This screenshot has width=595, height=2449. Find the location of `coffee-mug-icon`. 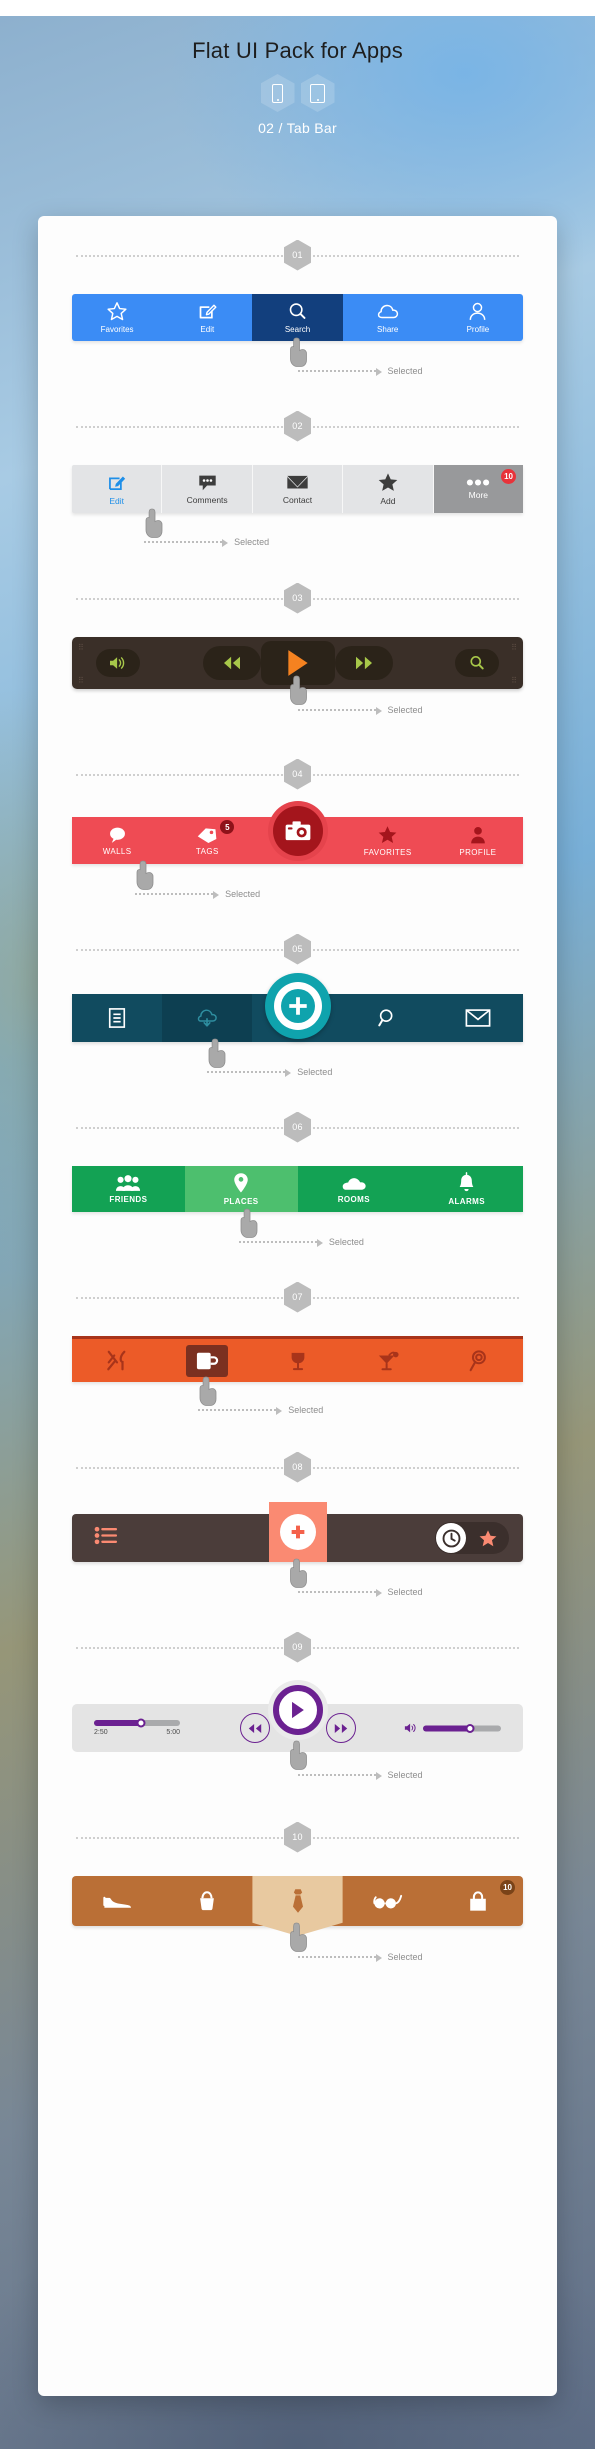

coffee-mug-icon is located at coordinates (208, 1360).